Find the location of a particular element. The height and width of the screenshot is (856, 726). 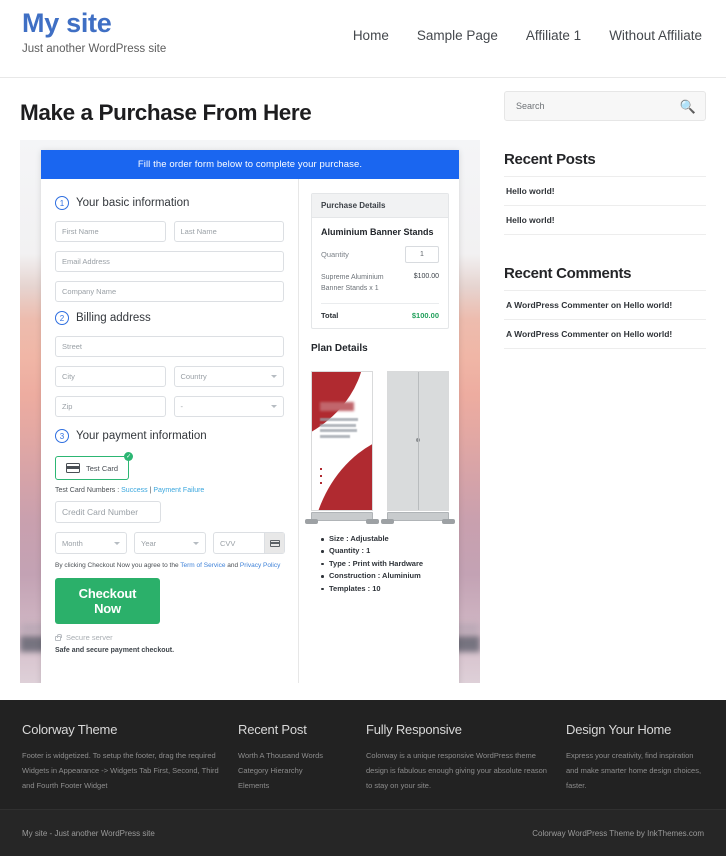

footer-link: Category Hierarchy is located at coordinates (293, 770).